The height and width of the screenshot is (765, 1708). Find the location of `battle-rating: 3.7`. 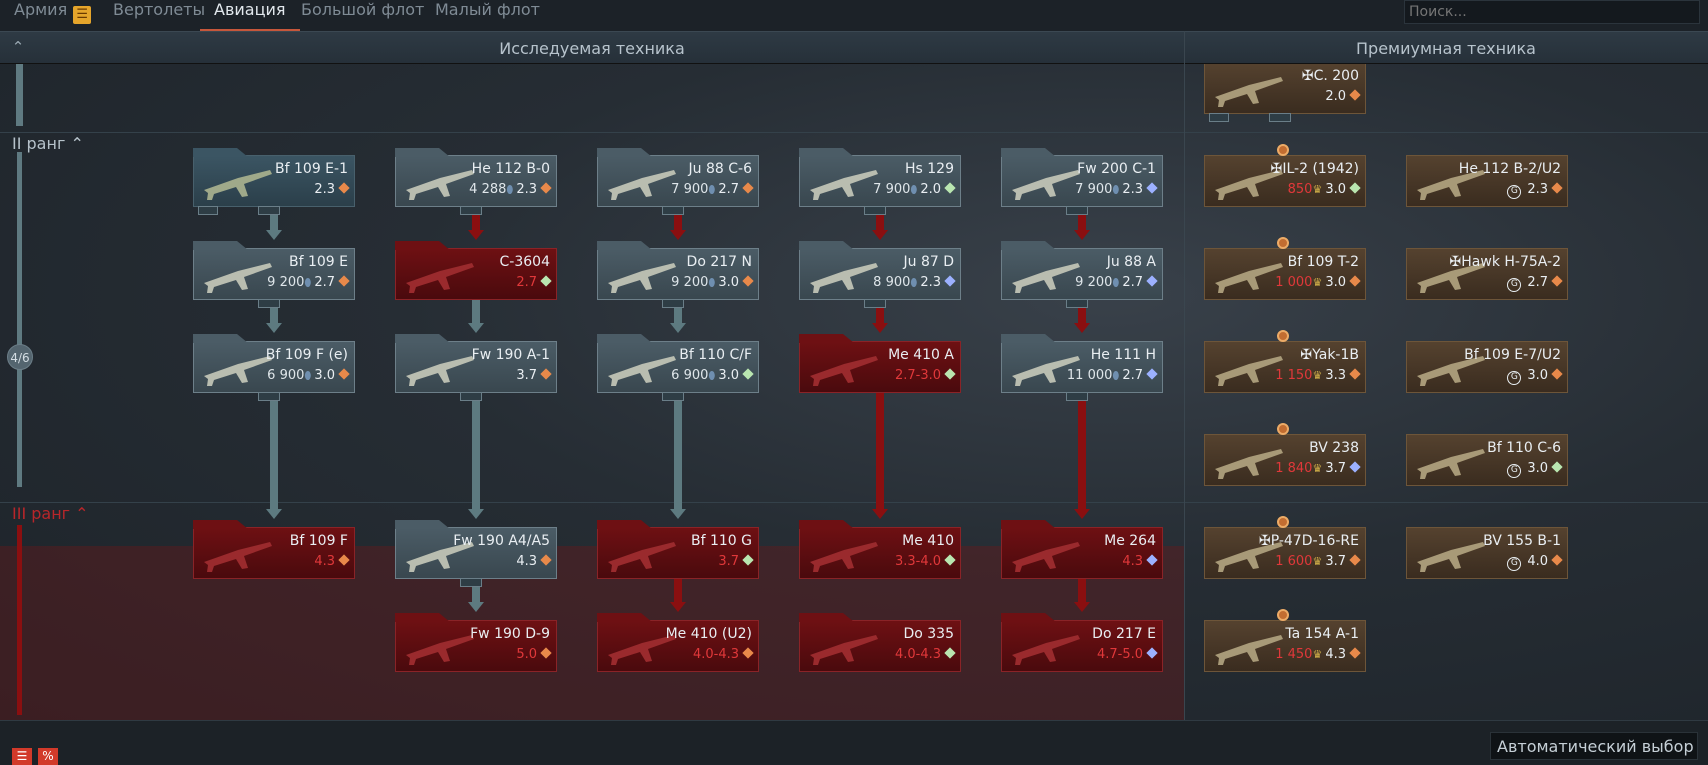

battle-rating: 3.7 is located at coordinates (1335, 561).